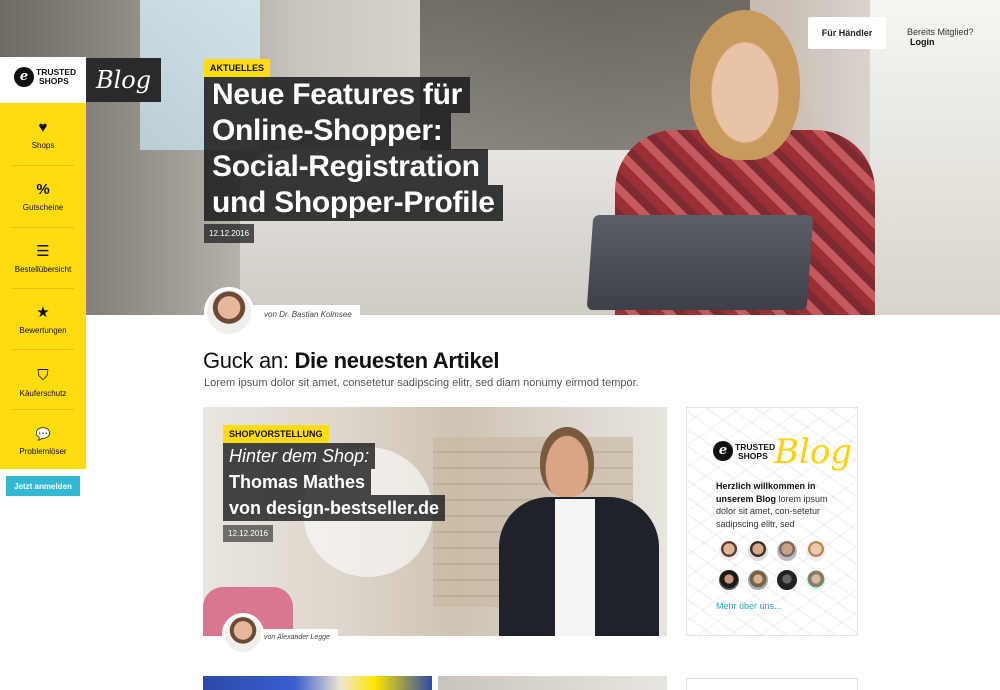 The height and width of the screenshot is (690, 1000). I want to click on article-date: 12.12.2016, so click(248, 533).